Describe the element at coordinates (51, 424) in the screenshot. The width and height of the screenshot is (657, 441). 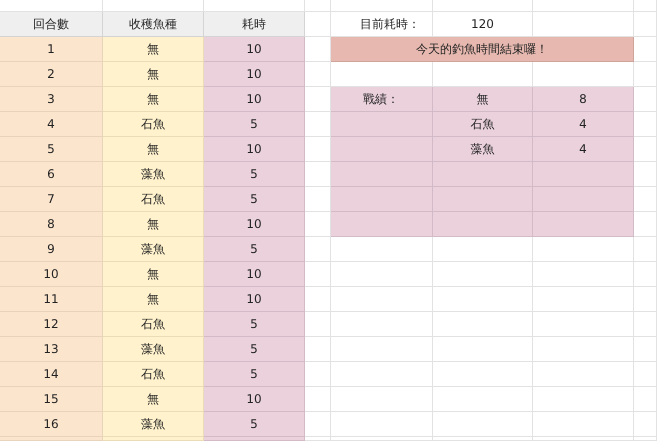
I see `table-cell: 16` at that location.